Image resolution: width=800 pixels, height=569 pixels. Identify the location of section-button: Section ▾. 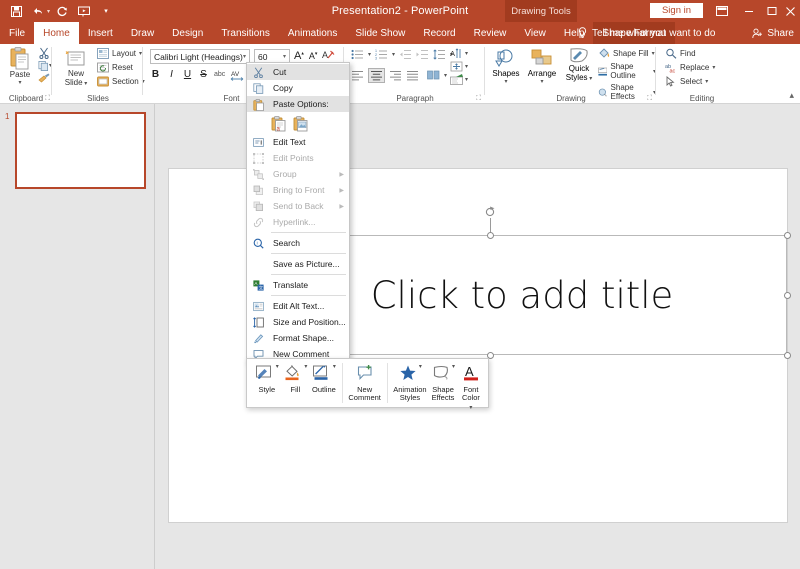
(121, 81).